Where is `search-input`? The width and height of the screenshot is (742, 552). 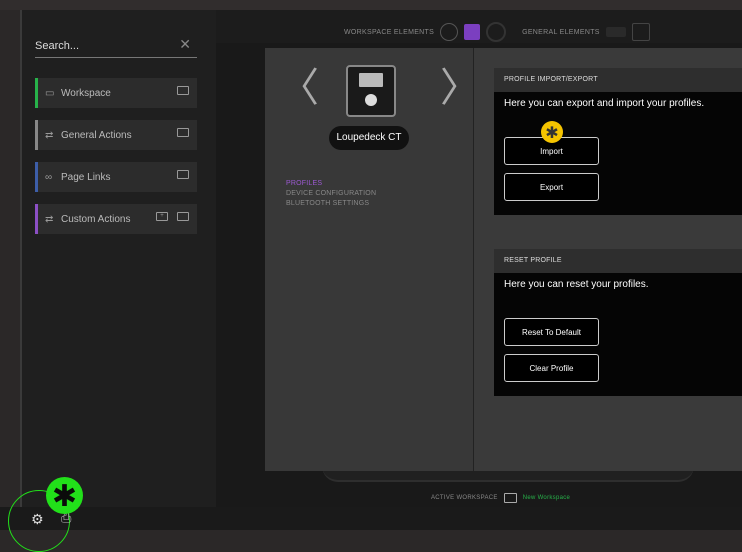
search-input is located at coordinates (100, 46).